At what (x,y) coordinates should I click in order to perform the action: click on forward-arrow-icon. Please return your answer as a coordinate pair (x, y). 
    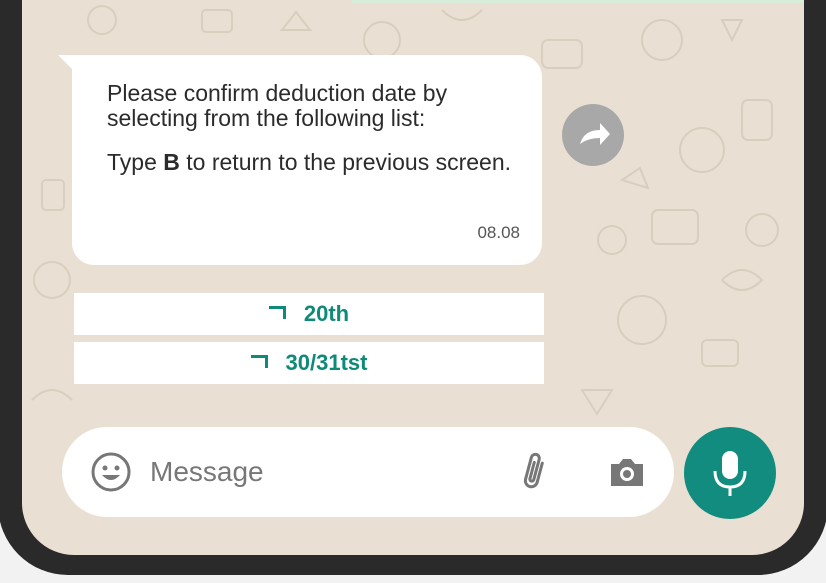
    Looking at the image, I should click on (595, 134).